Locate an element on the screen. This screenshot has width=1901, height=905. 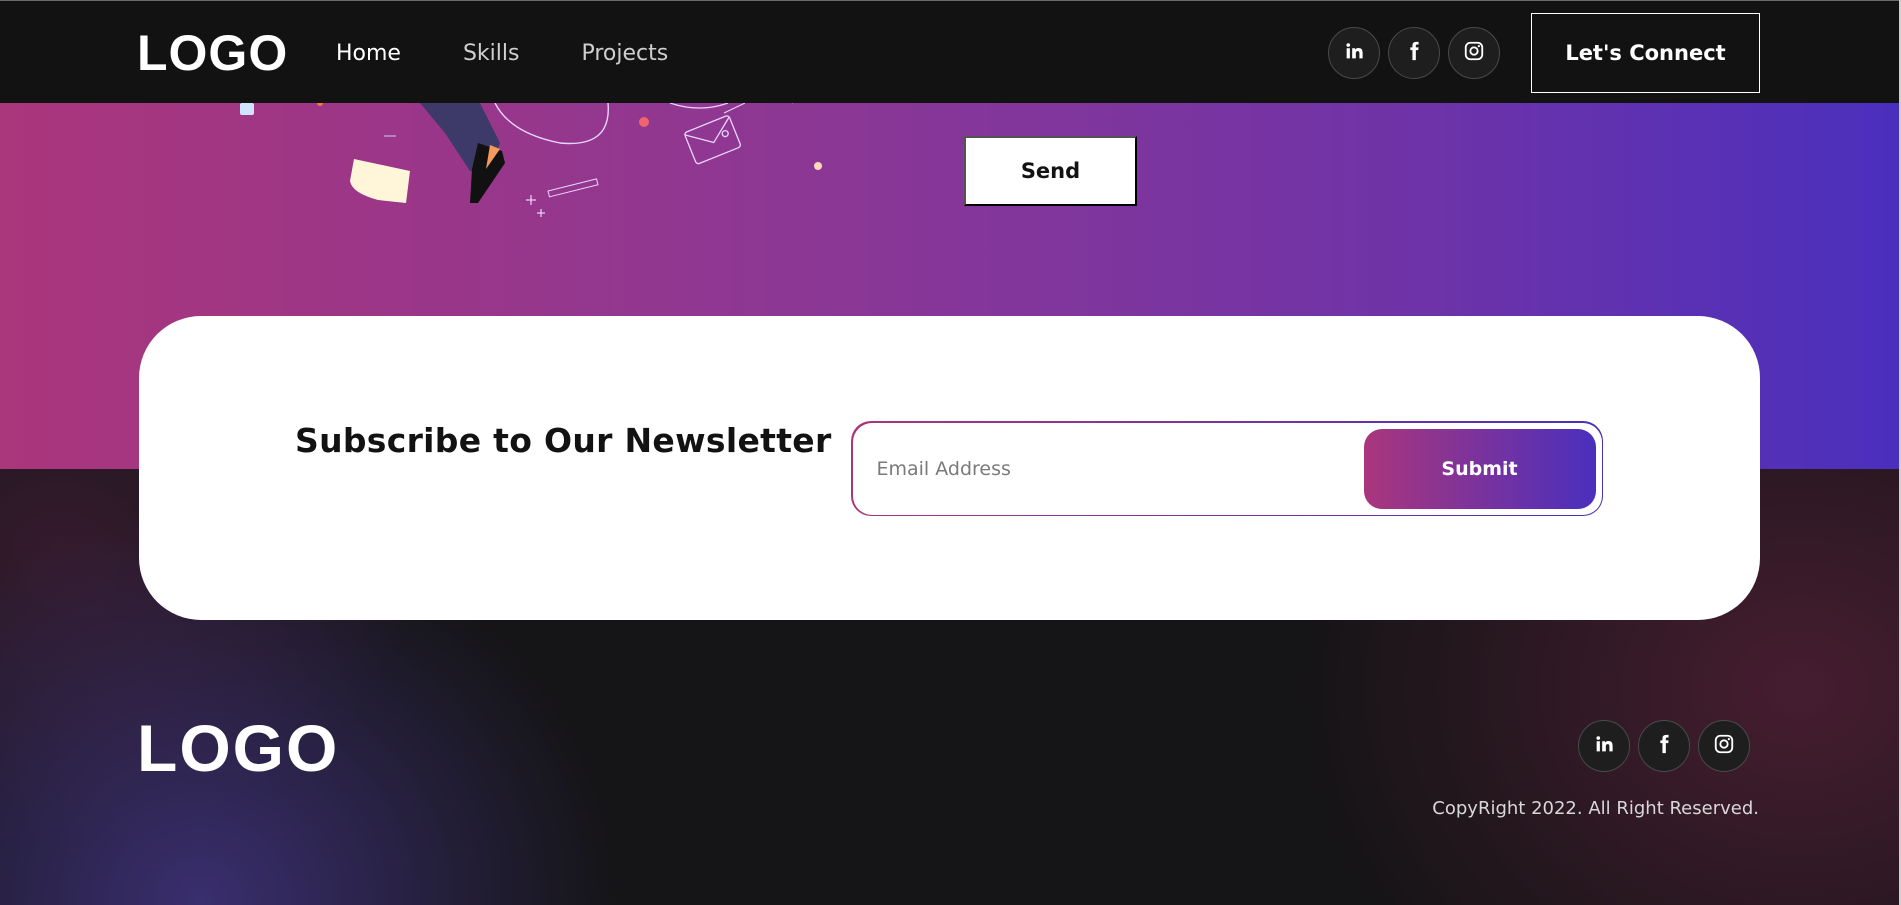
footer-linkedin-button is located at coordinates (1604, 746).